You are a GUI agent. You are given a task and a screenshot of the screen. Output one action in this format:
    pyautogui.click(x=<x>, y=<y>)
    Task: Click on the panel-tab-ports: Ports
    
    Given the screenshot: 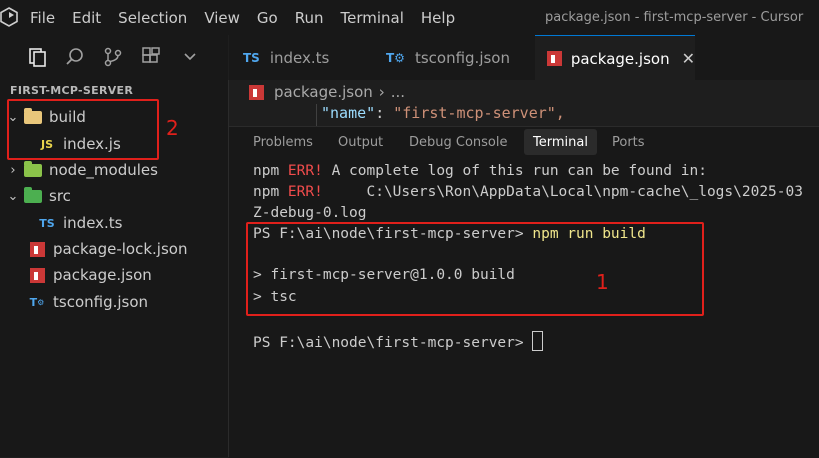 What is the action you would take?
    pyautogui.click(x=628, y=142)
    